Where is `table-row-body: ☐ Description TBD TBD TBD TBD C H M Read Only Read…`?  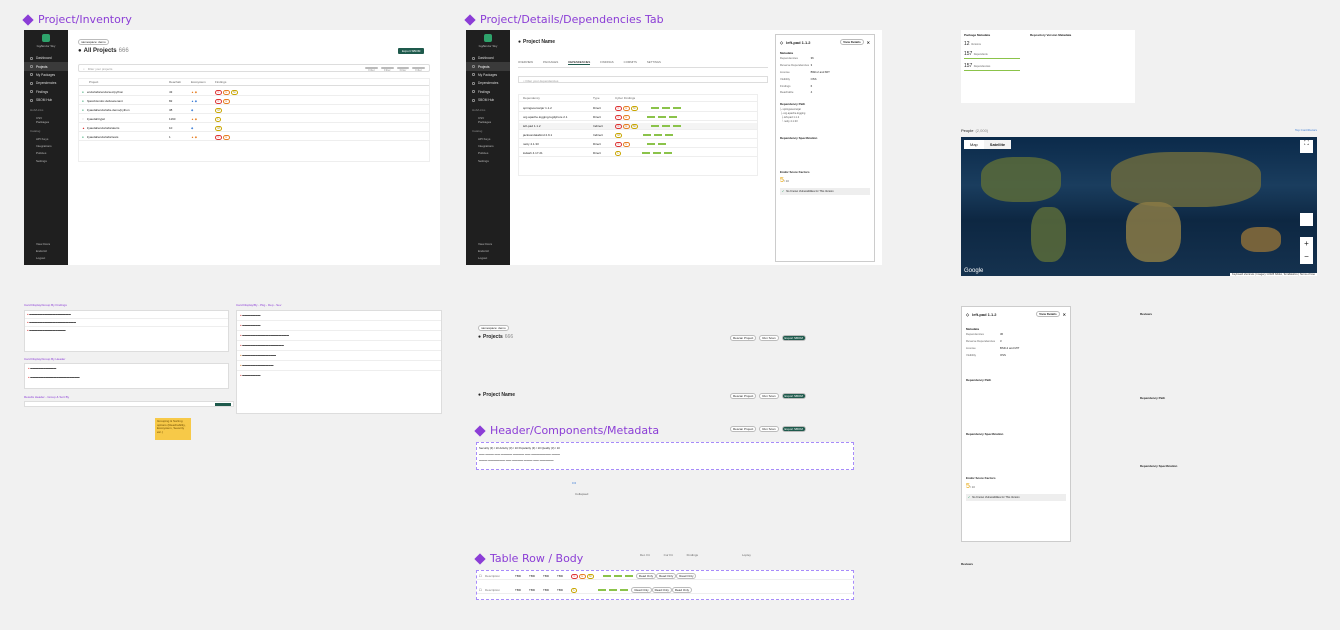
table-row-body: ☐ Description TBD TBD TBD TBD C H M Read Only Read… is located at coordinates (665, 585).